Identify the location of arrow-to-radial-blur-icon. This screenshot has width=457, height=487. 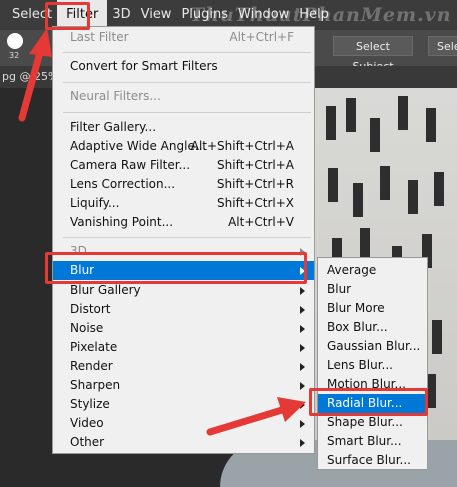
(256, 416).